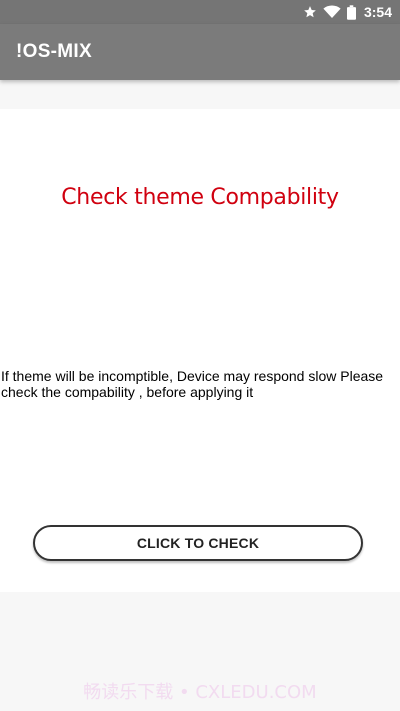  What do you see at coordinates (54, 51) in the screenshot?
I see `app-title: !OS-MIX` at bounding box center [54, 51].